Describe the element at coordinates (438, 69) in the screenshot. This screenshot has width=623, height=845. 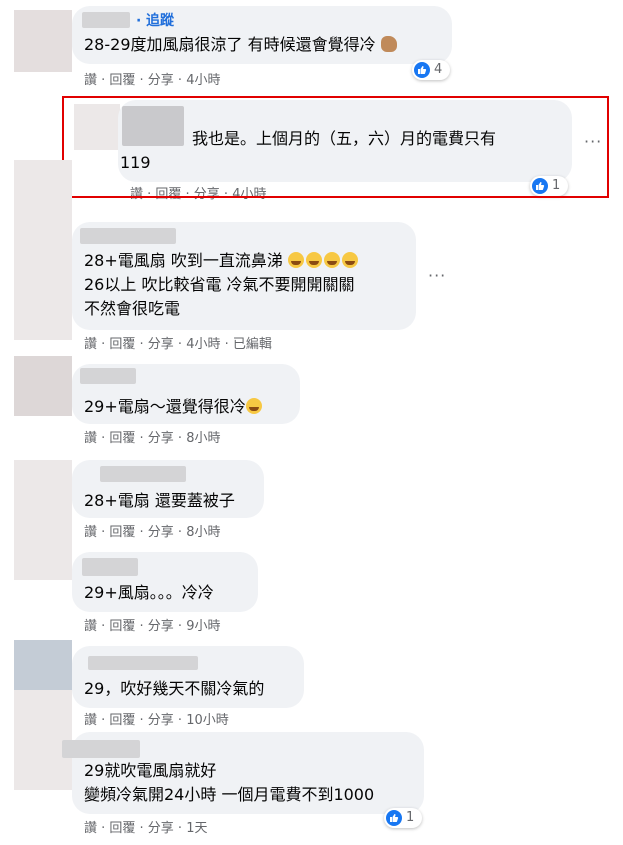
I see `reaction-count: 4` at that location.